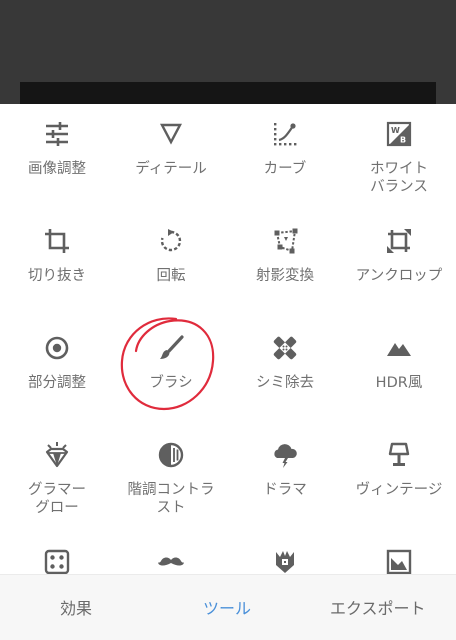  I want to click on tool-frames, so click(399, 553).